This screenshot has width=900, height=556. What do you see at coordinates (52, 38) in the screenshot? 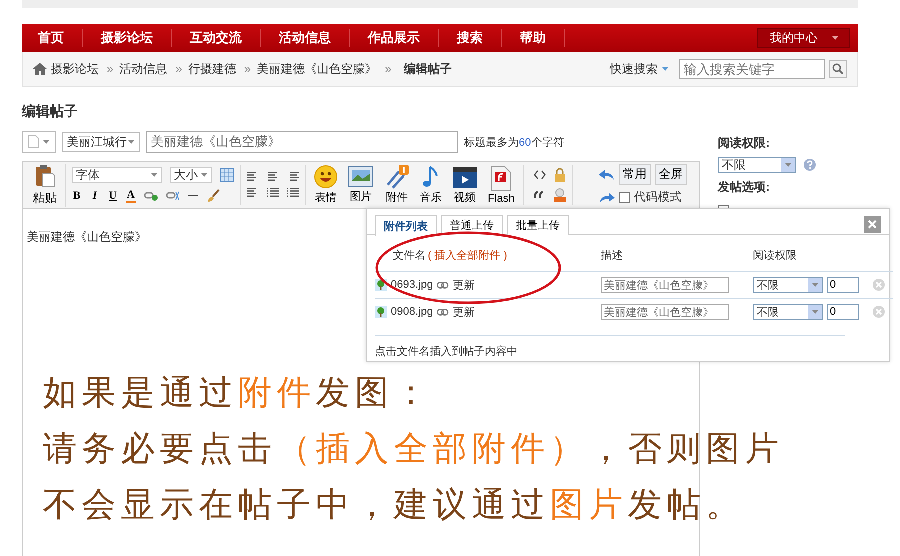
I see `nav-link: 首页` at bounding box center [52, 38].